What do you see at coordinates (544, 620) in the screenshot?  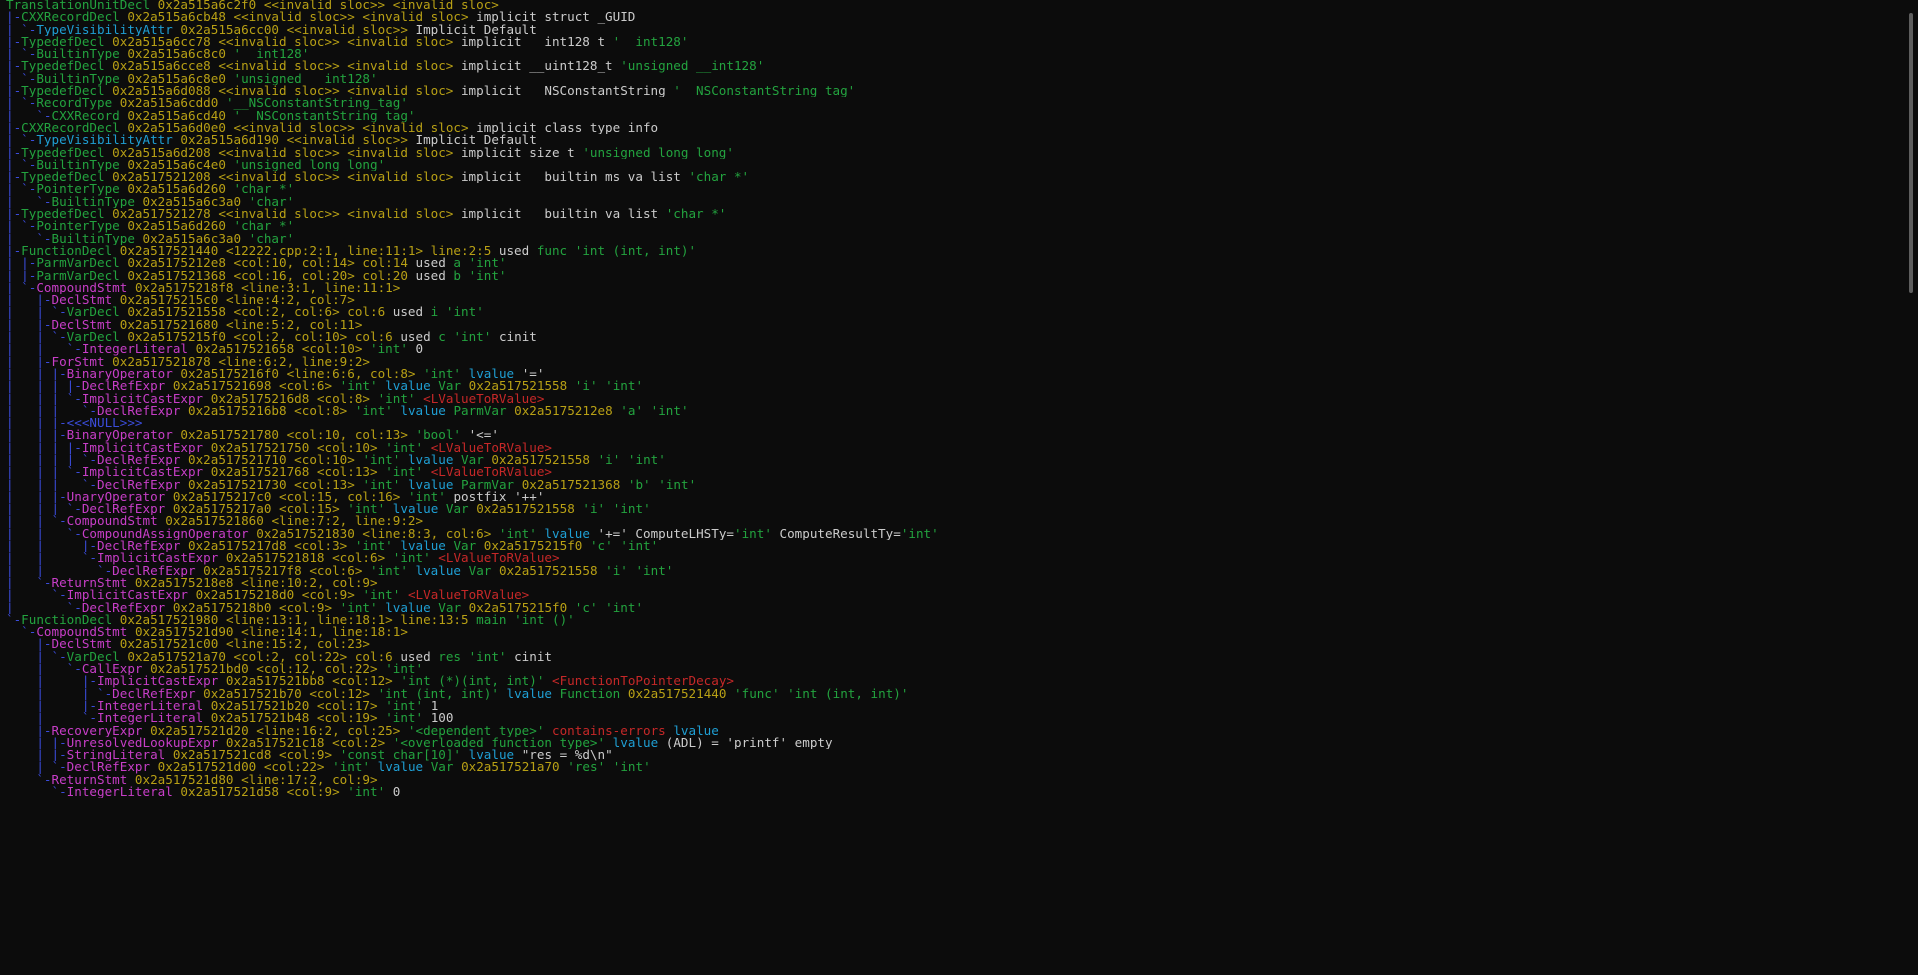 I see `ast-token-type: 'int ()'` at bounding box center [544, 620].